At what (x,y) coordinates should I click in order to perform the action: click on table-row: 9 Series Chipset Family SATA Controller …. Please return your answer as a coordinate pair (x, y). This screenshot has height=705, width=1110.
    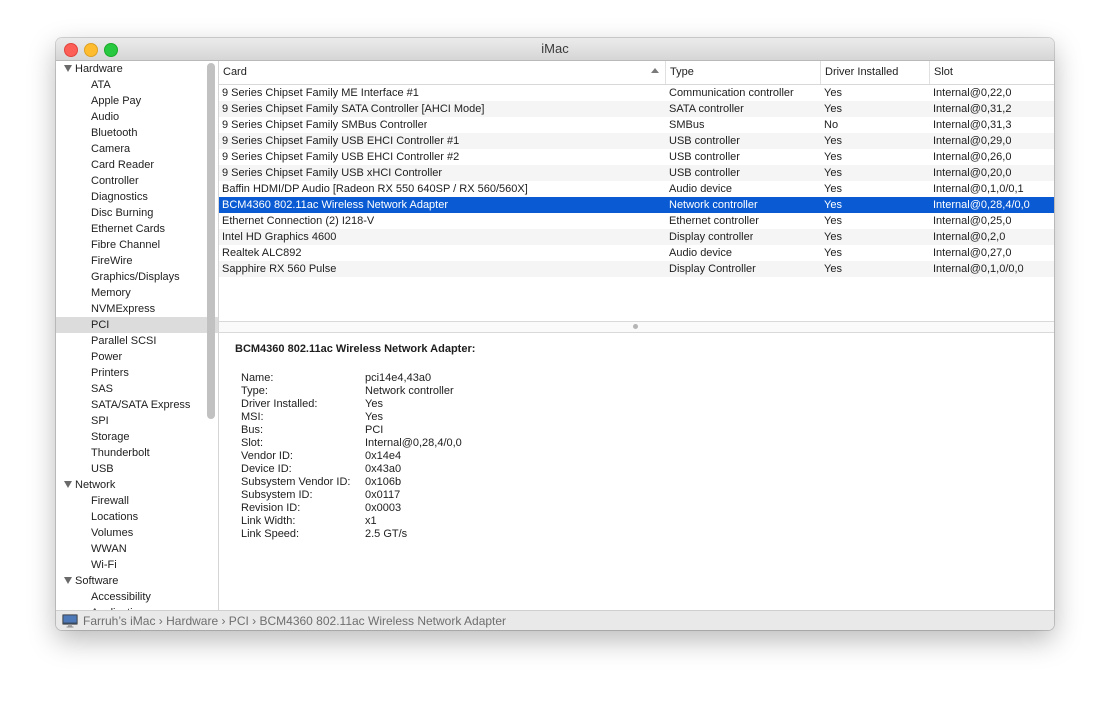
    Looking at the image, I should click on (636, 109).